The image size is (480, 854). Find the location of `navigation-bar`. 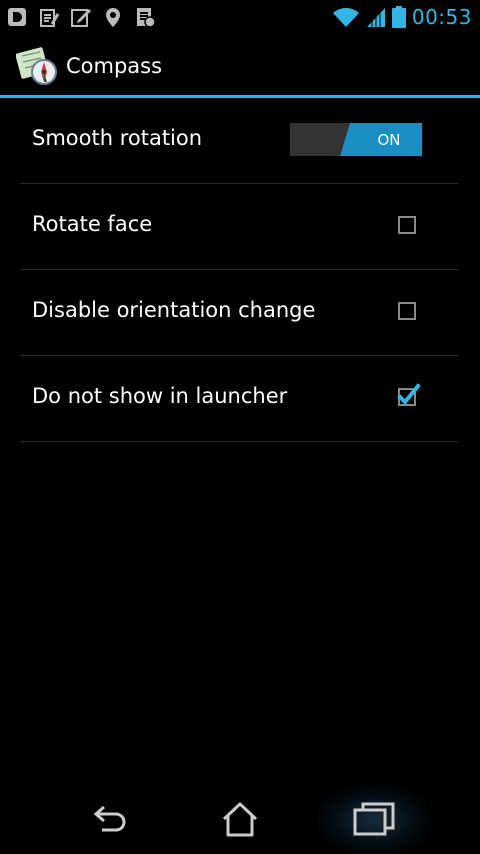

navigation-bar is located at coordinates (240, 820).